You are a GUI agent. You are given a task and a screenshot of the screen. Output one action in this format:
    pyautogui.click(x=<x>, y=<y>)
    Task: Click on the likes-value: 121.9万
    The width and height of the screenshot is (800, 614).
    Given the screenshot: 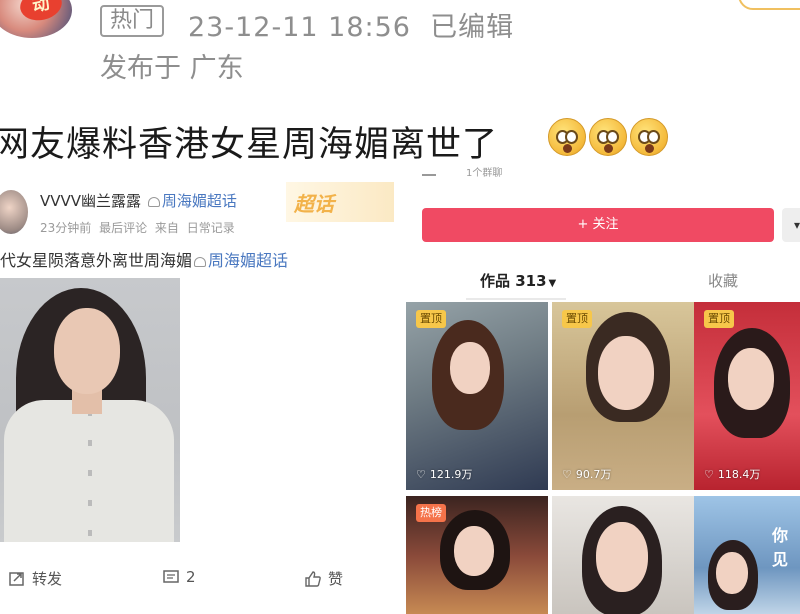 What is the action you would take?
    pyautogui.click(x=451, y=474)
    